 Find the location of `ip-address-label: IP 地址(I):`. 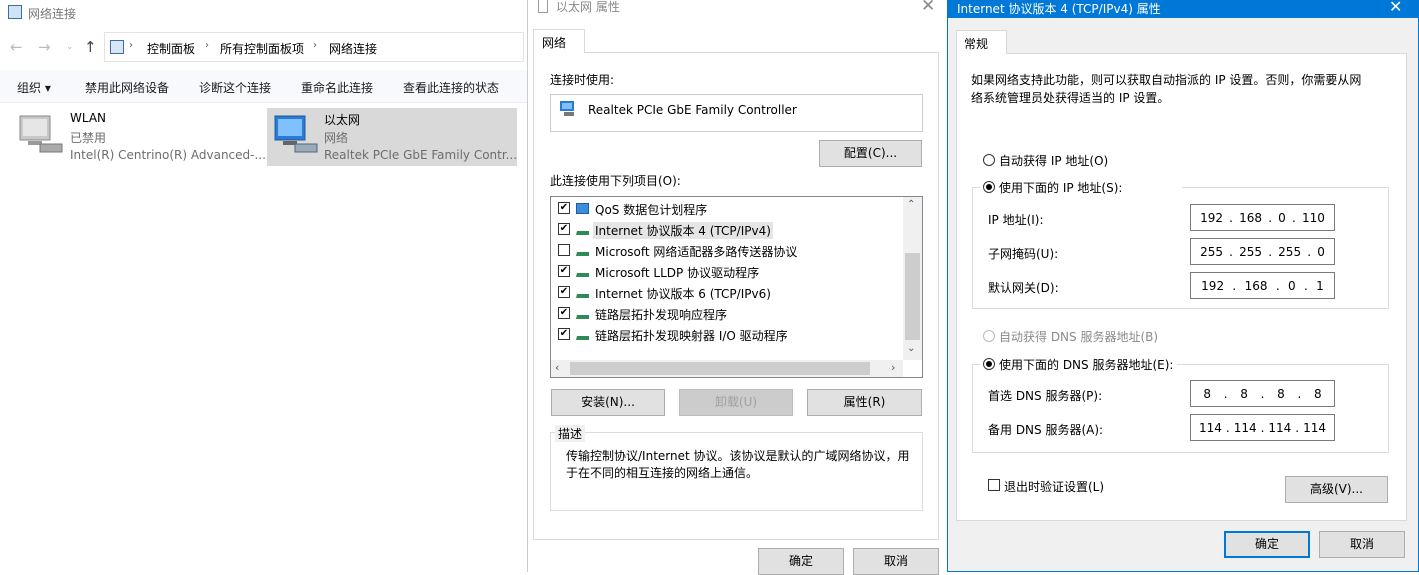

ip-address-label: IP 地址(I): is located at coordinates (1016, 220).